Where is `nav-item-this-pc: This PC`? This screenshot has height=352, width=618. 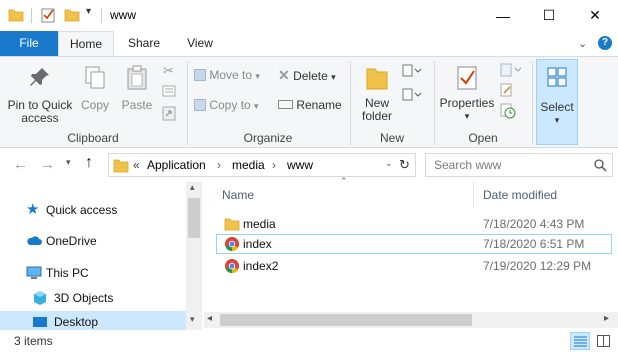 nav-item-this-pc: This PC is located at coordinates (93, 273).